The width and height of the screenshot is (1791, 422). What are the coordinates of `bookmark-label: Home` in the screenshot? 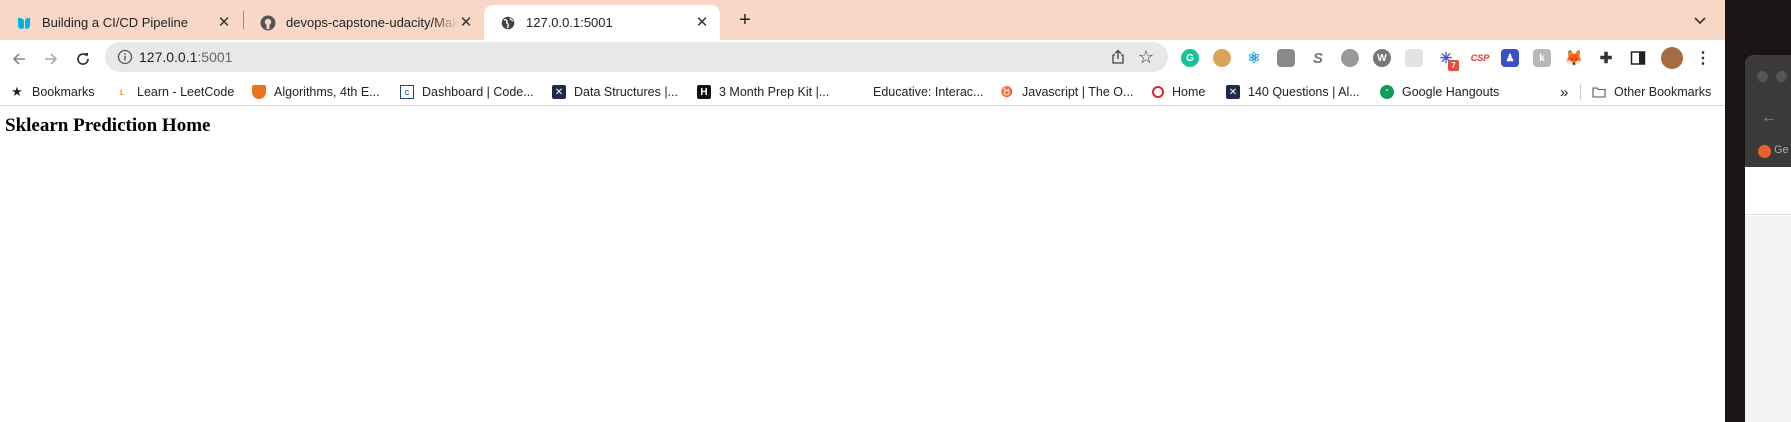 It's located at (1189, 92).